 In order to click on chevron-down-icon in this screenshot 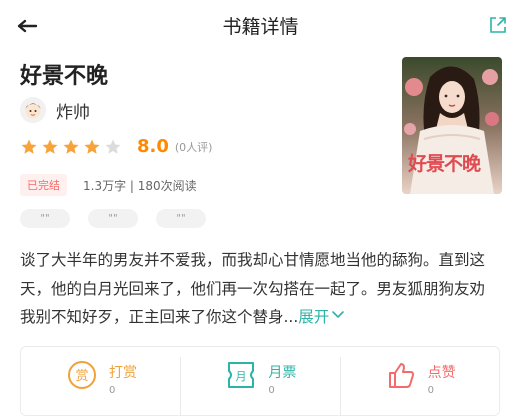, I will do `click(338, 315)`.